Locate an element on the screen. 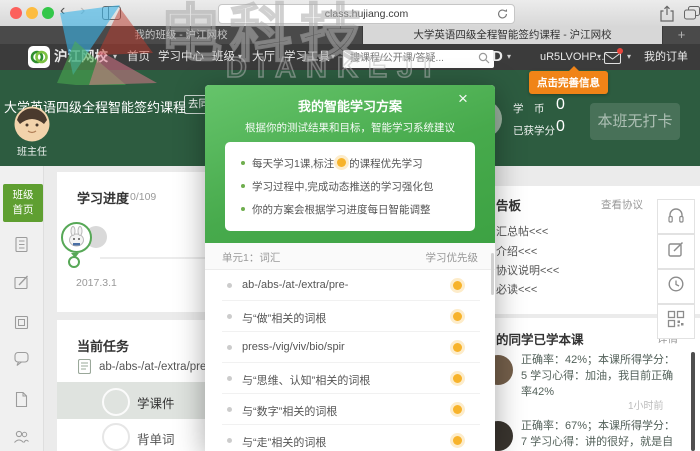 The height and width of the screenshot is (451, 700). nav-class: 班级 is located at coordinates (223, 57).